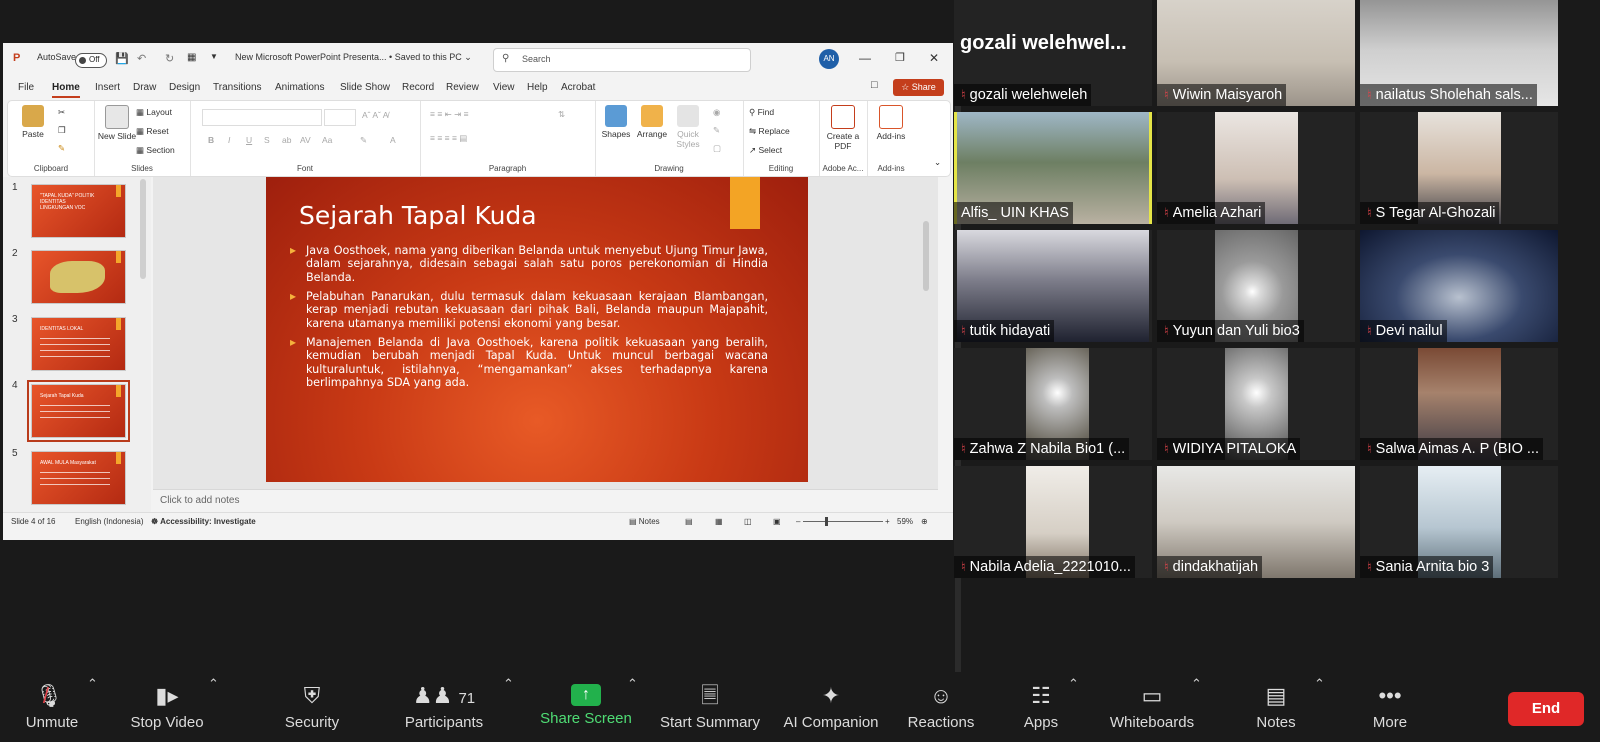 The height and width of the screenshot is (742, 1600). I want to click on format-painter-icon: ✎, so click(61, 148).